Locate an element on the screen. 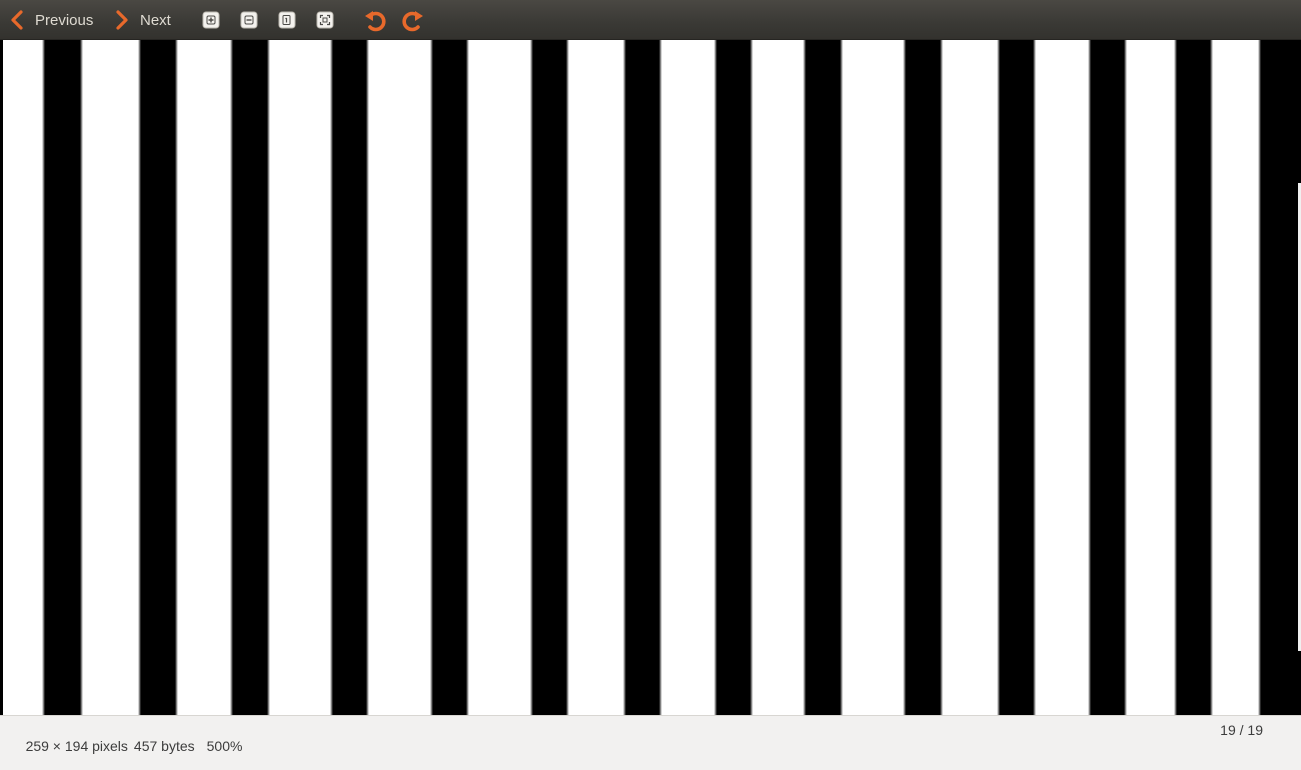 This screenshot has height=770, width=1301. next-button: Next is located at coordinates (143, 20).